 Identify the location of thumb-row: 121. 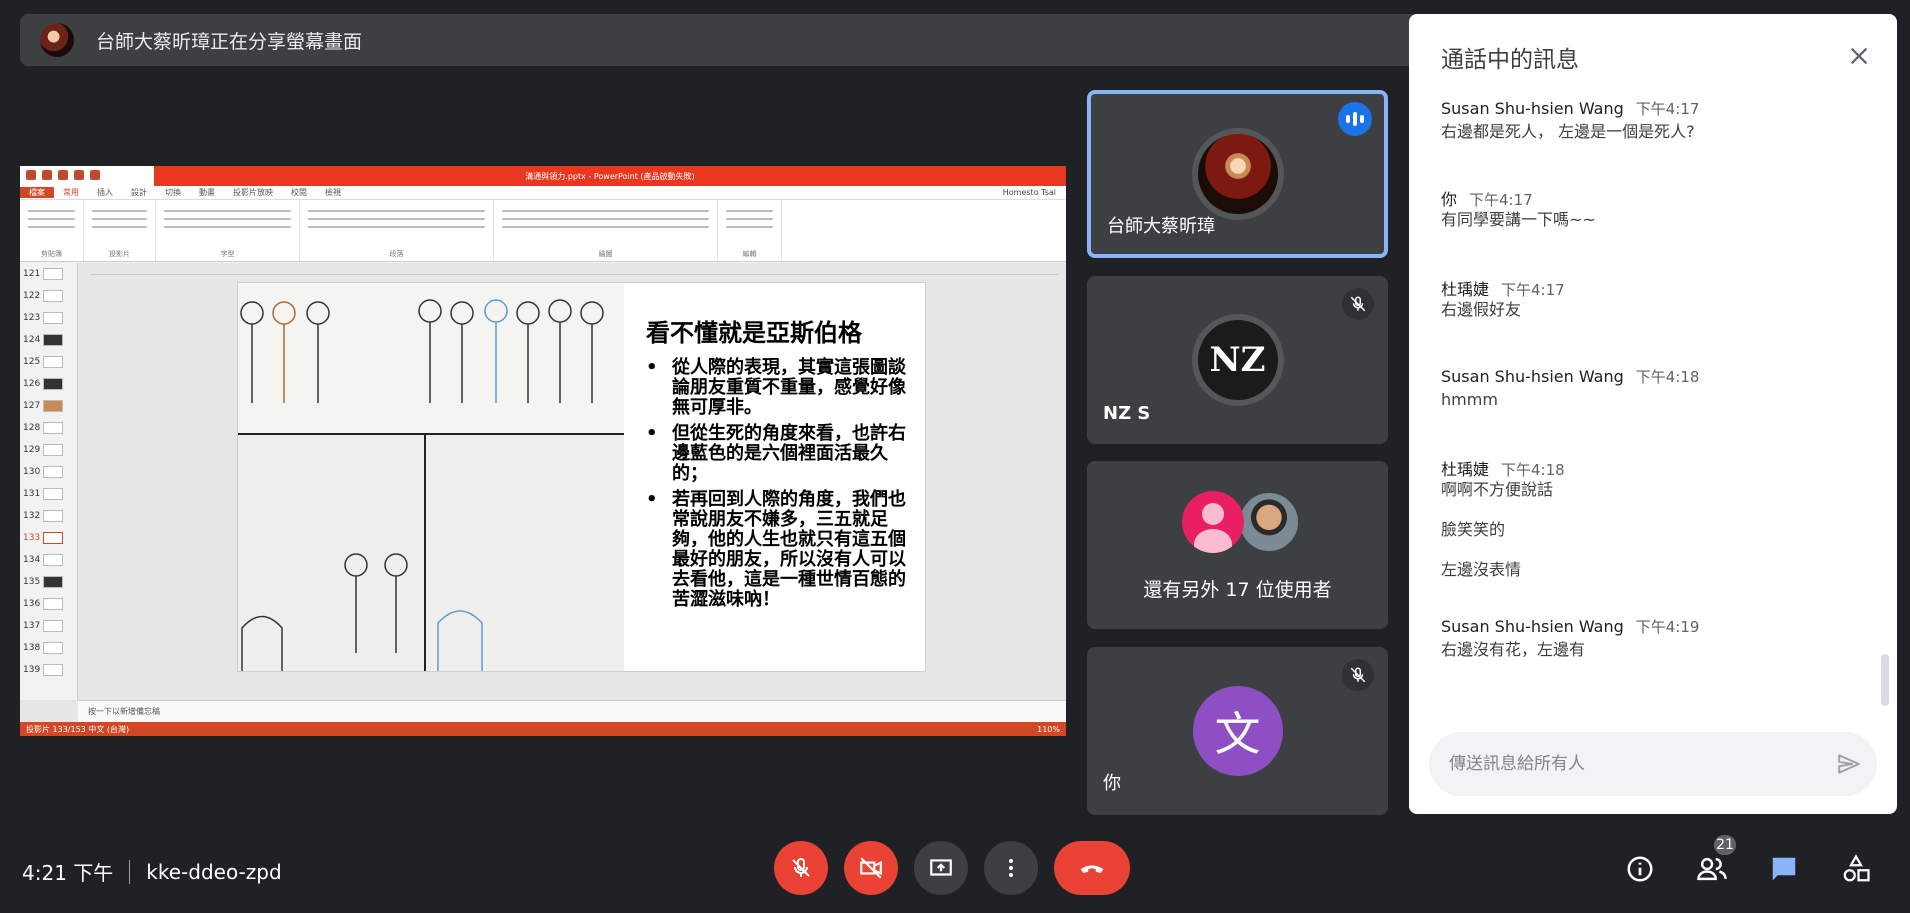
(48, 274).